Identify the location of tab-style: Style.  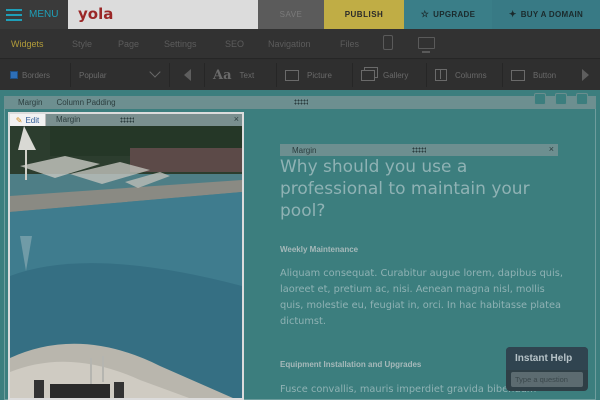
(82, 44).